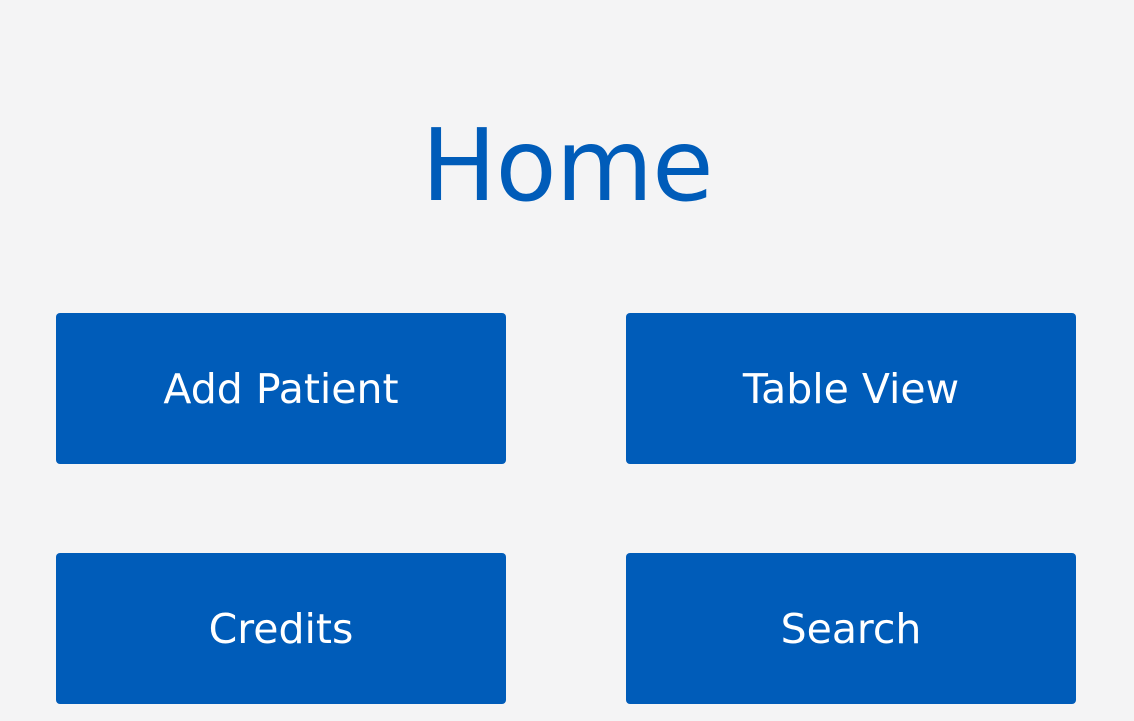 The height and width of the screenshot is (721, 1134). I want to click on search-button: Search, so click(851, 628).